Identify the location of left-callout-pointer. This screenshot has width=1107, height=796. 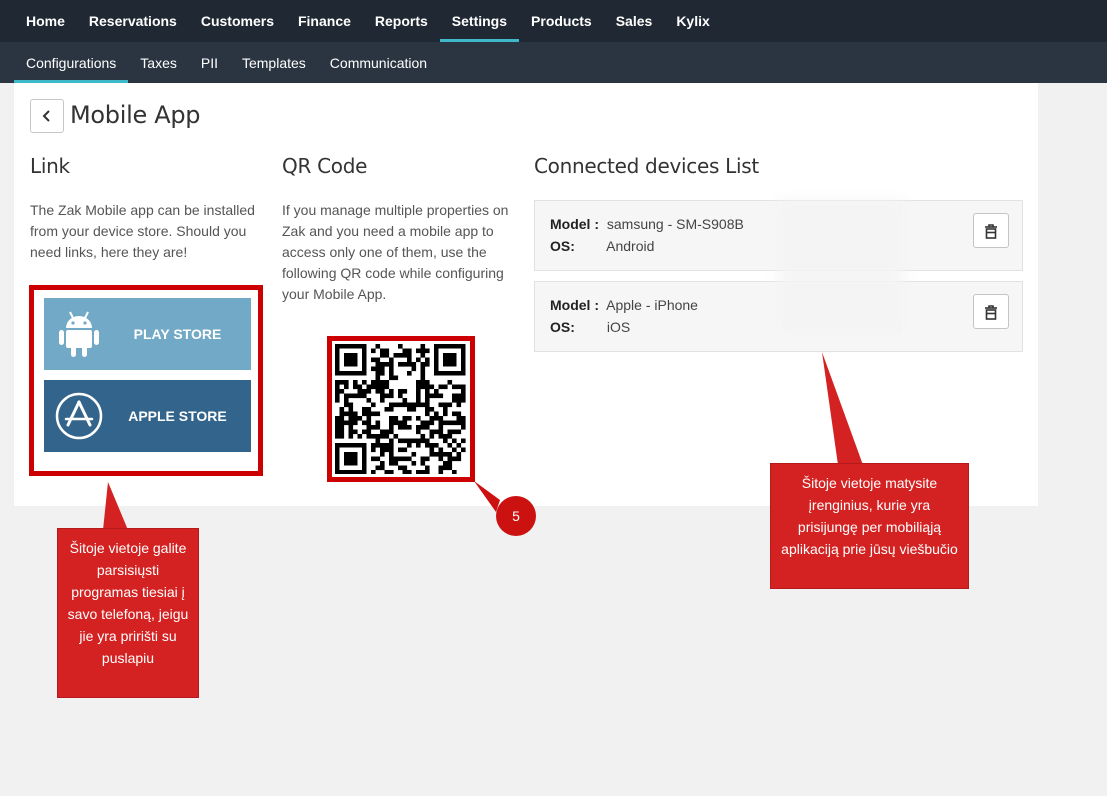
(115, 506).